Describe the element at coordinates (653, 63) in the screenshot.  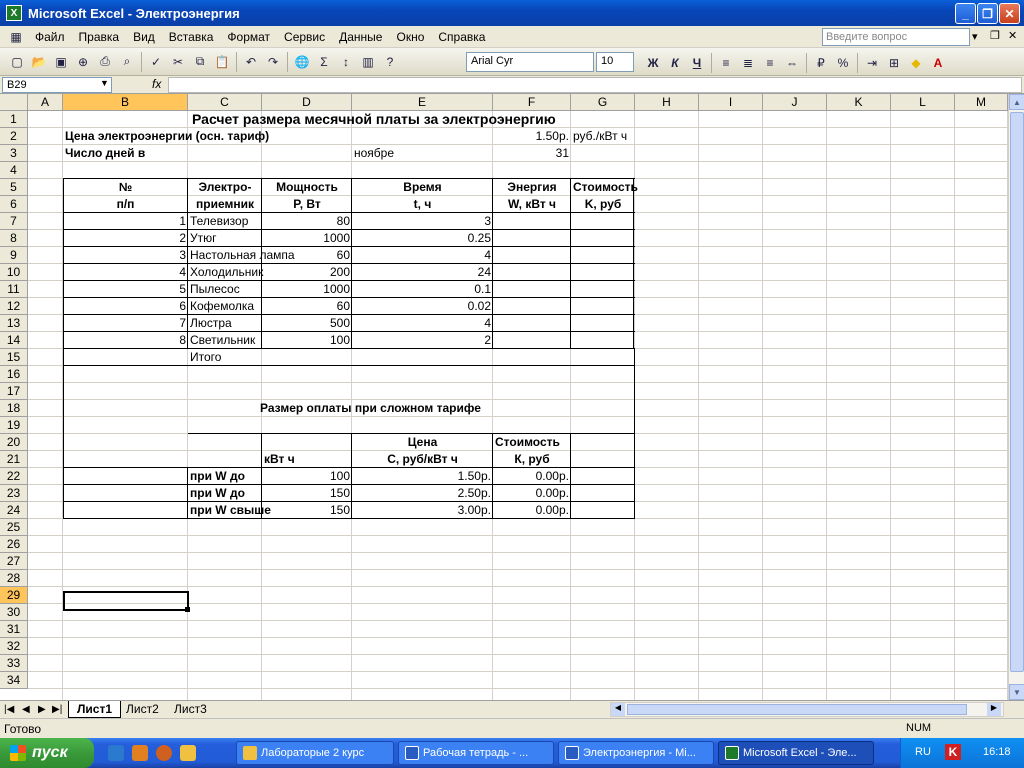
I see `bold-button: Ж` at that location.